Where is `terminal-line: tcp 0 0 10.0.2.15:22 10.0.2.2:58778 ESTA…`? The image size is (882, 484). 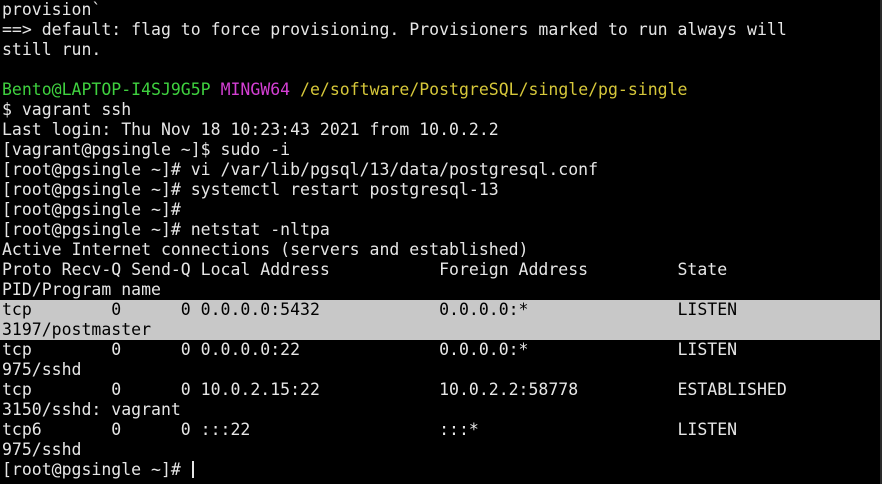 terminal-line: tcp 0 0 10.0.2.15:22 10.0.2.2:58778 ESTA… is located at coordinates (441, 390).